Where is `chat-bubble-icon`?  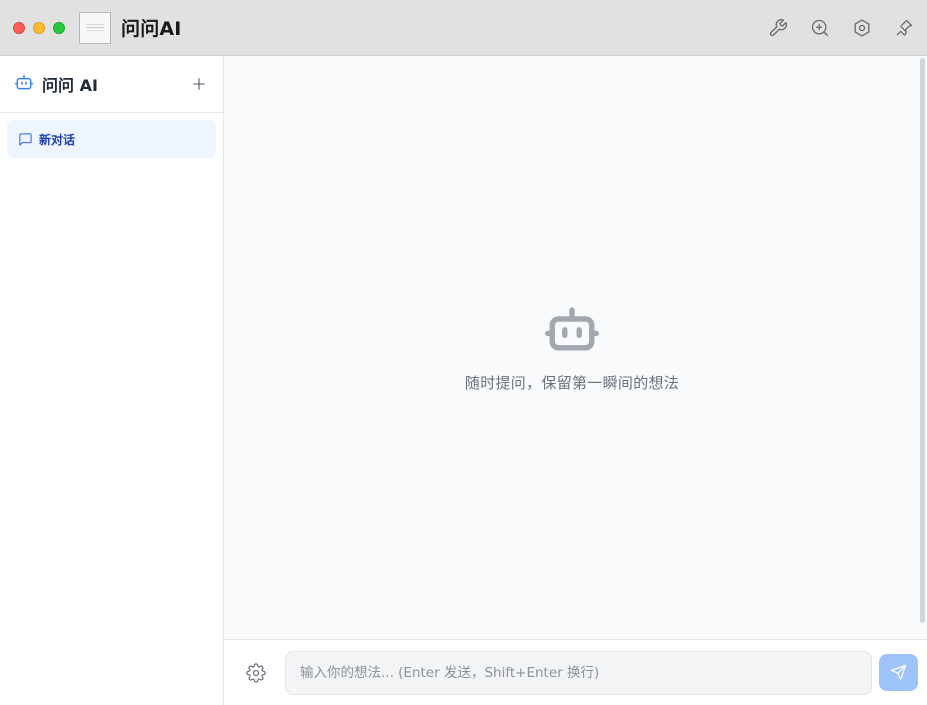
chat-bubble-icon is located at coordinates (25, 139).